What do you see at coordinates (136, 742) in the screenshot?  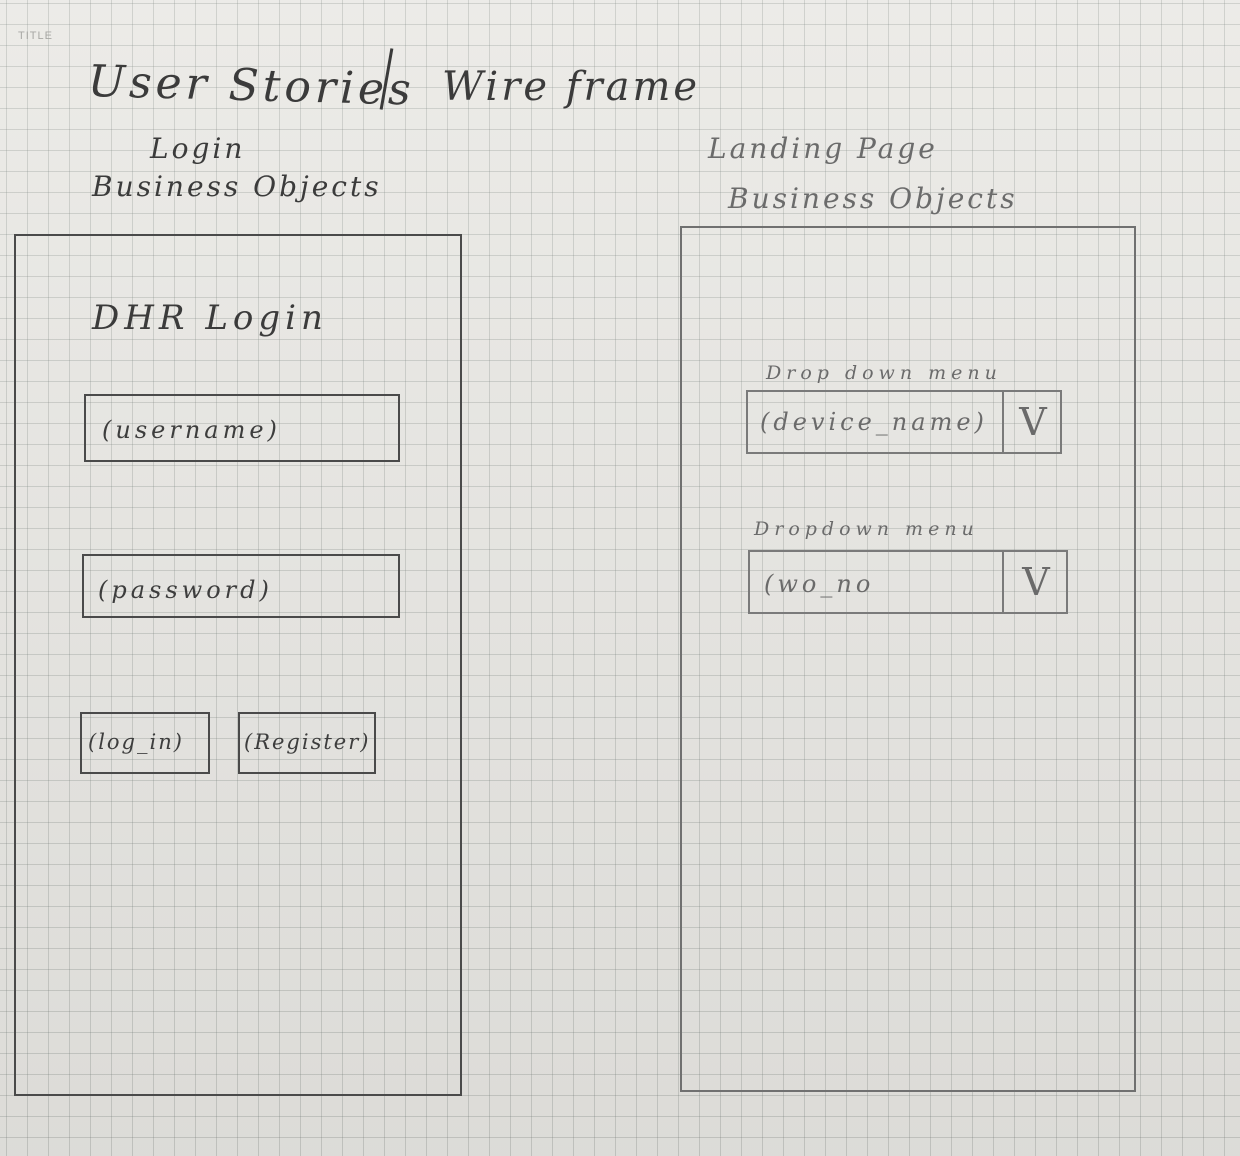 I see `login-button-label: (log_in)` at bounding box center [136, 742].